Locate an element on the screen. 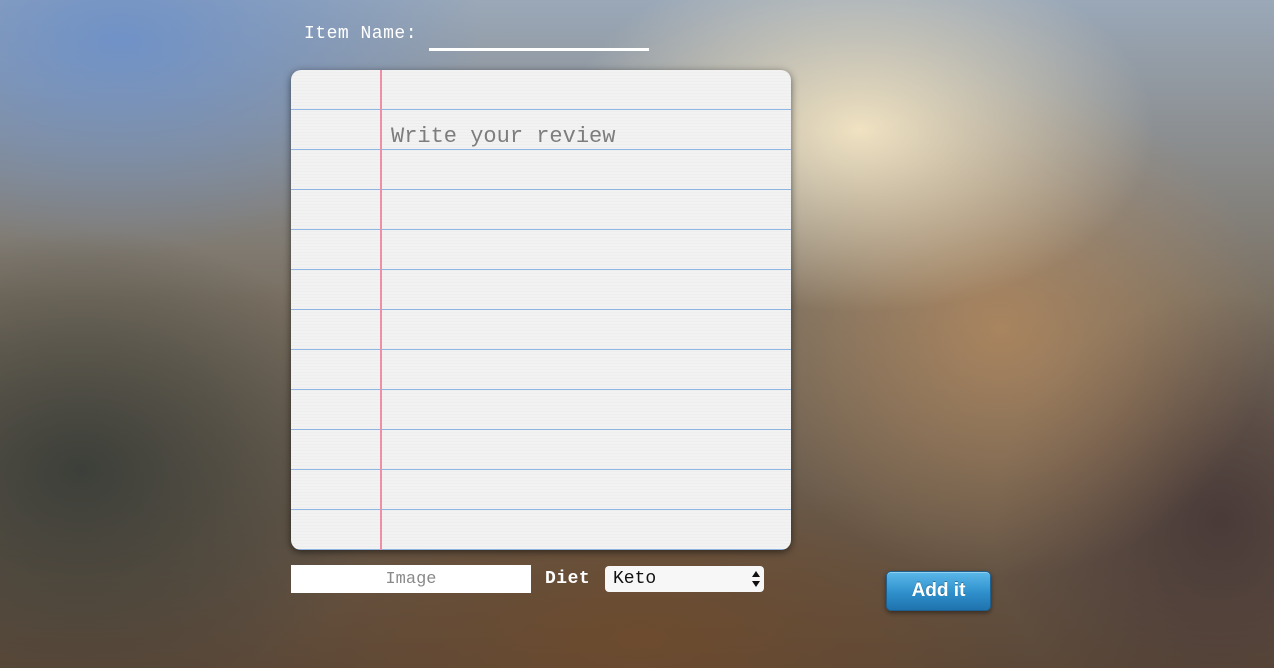 The height and width of the screenshot is (668, 1274). image-input is located at coordinates (411, 579).